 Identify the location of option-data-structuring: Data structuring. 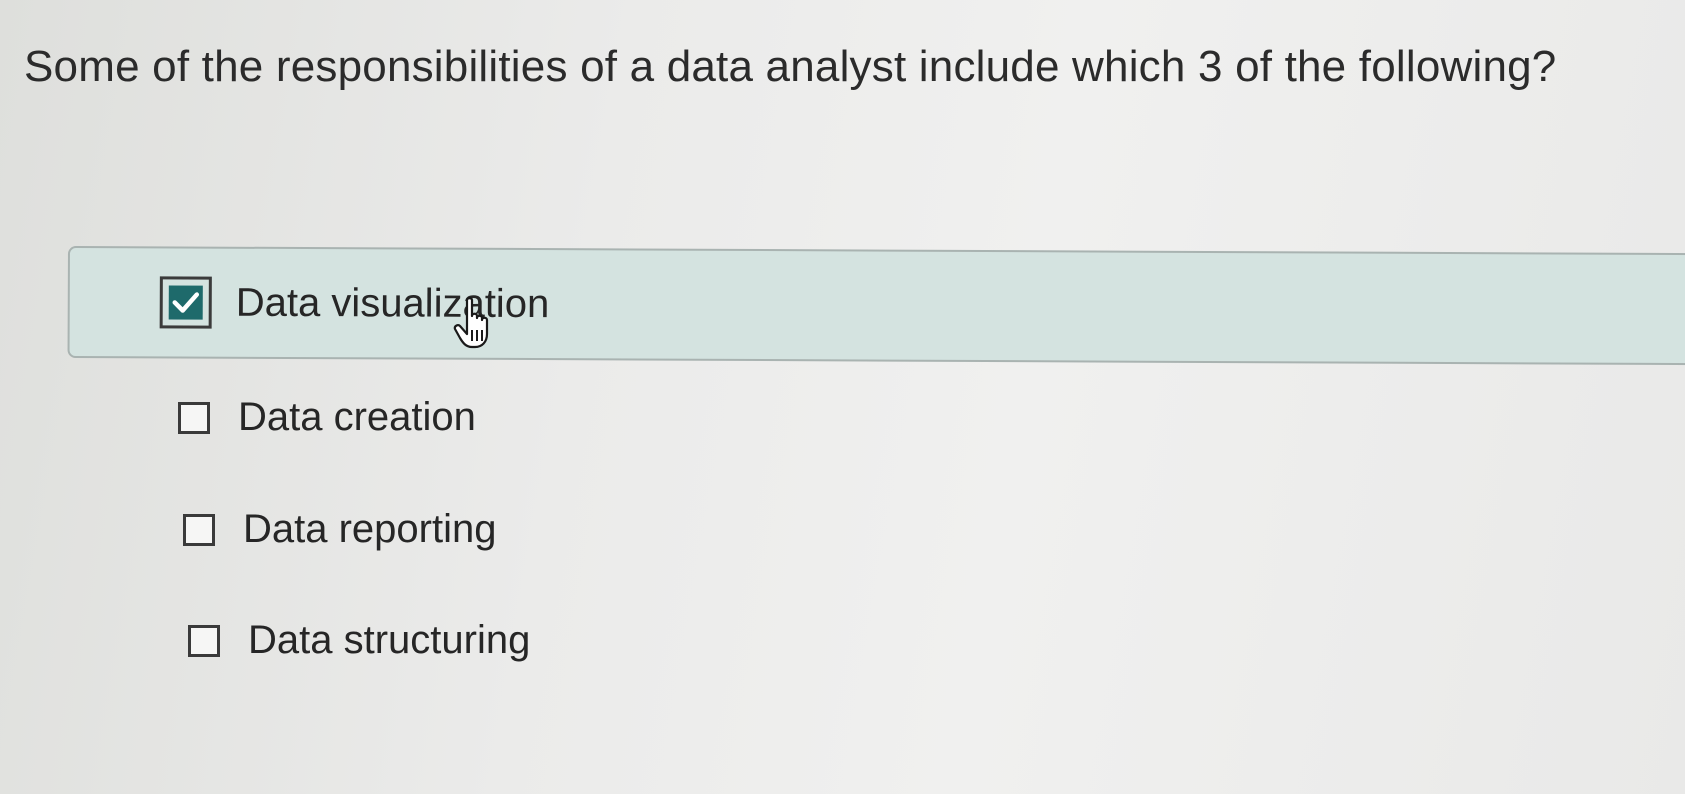
(359, 640).